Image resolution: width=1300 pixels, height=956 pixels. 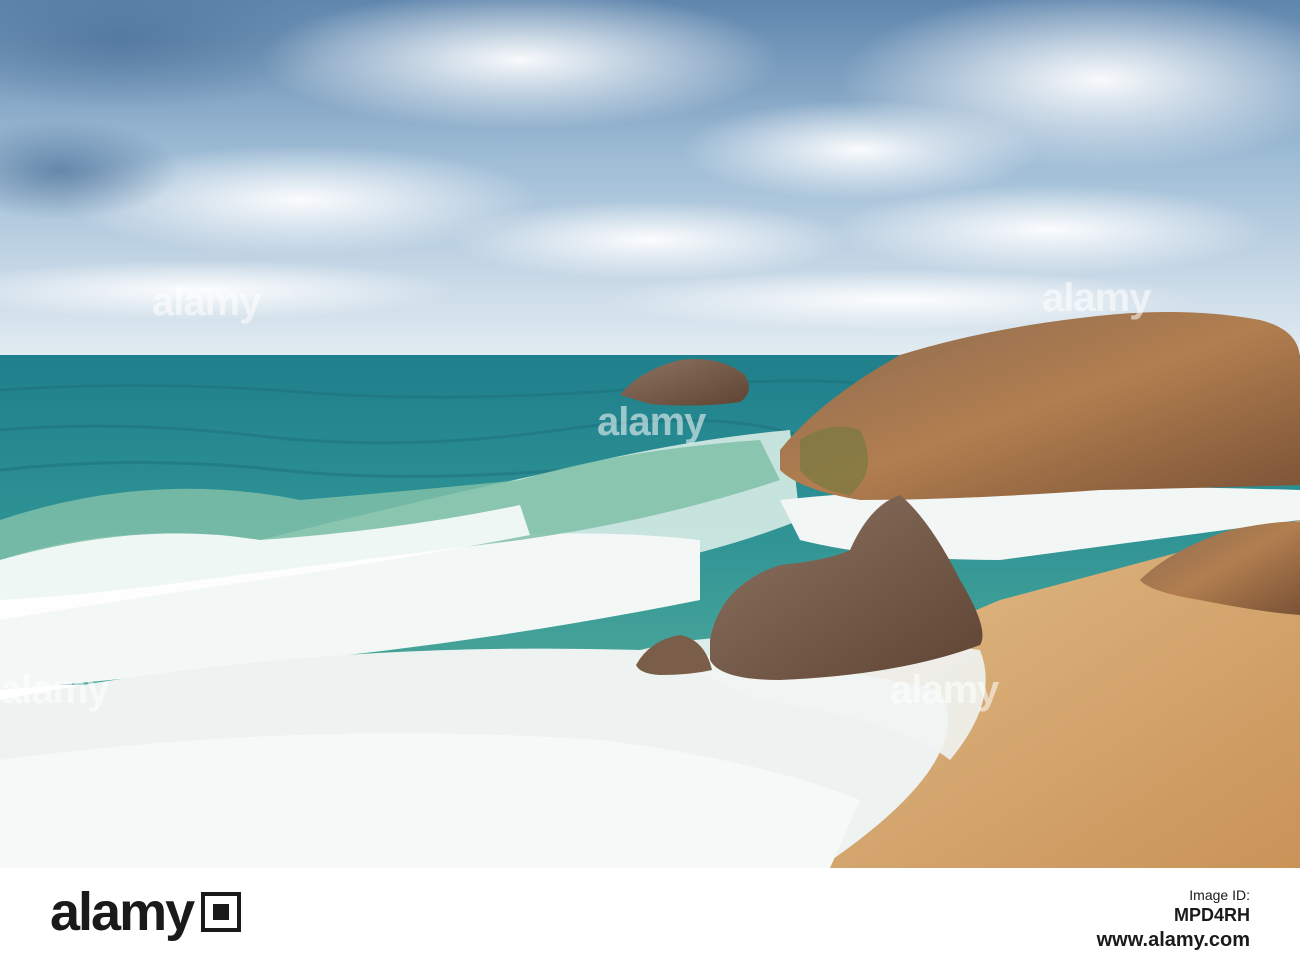 I want to click on logo-mark-icon, so click(x=221, y=912).